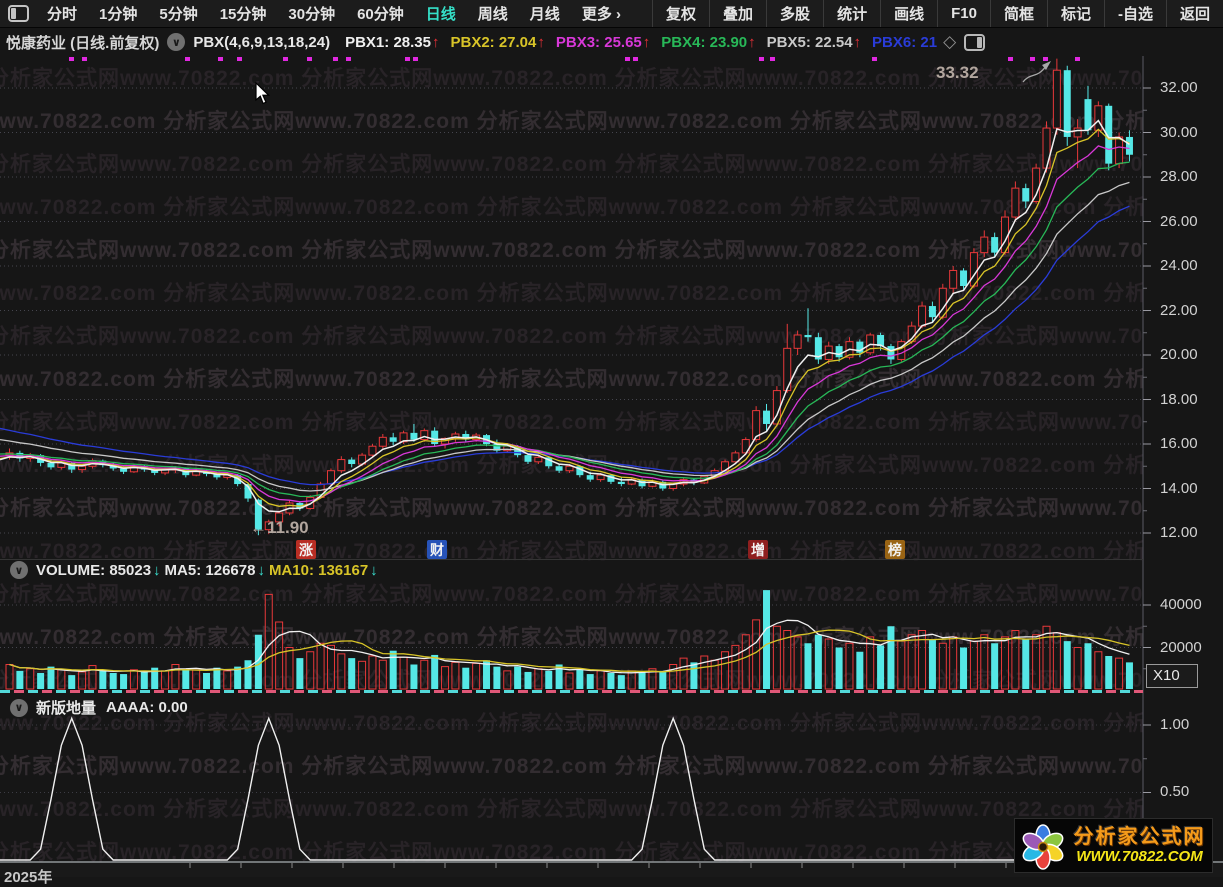  I want to click on tab-30min: 30分钟, so click(311, 13).